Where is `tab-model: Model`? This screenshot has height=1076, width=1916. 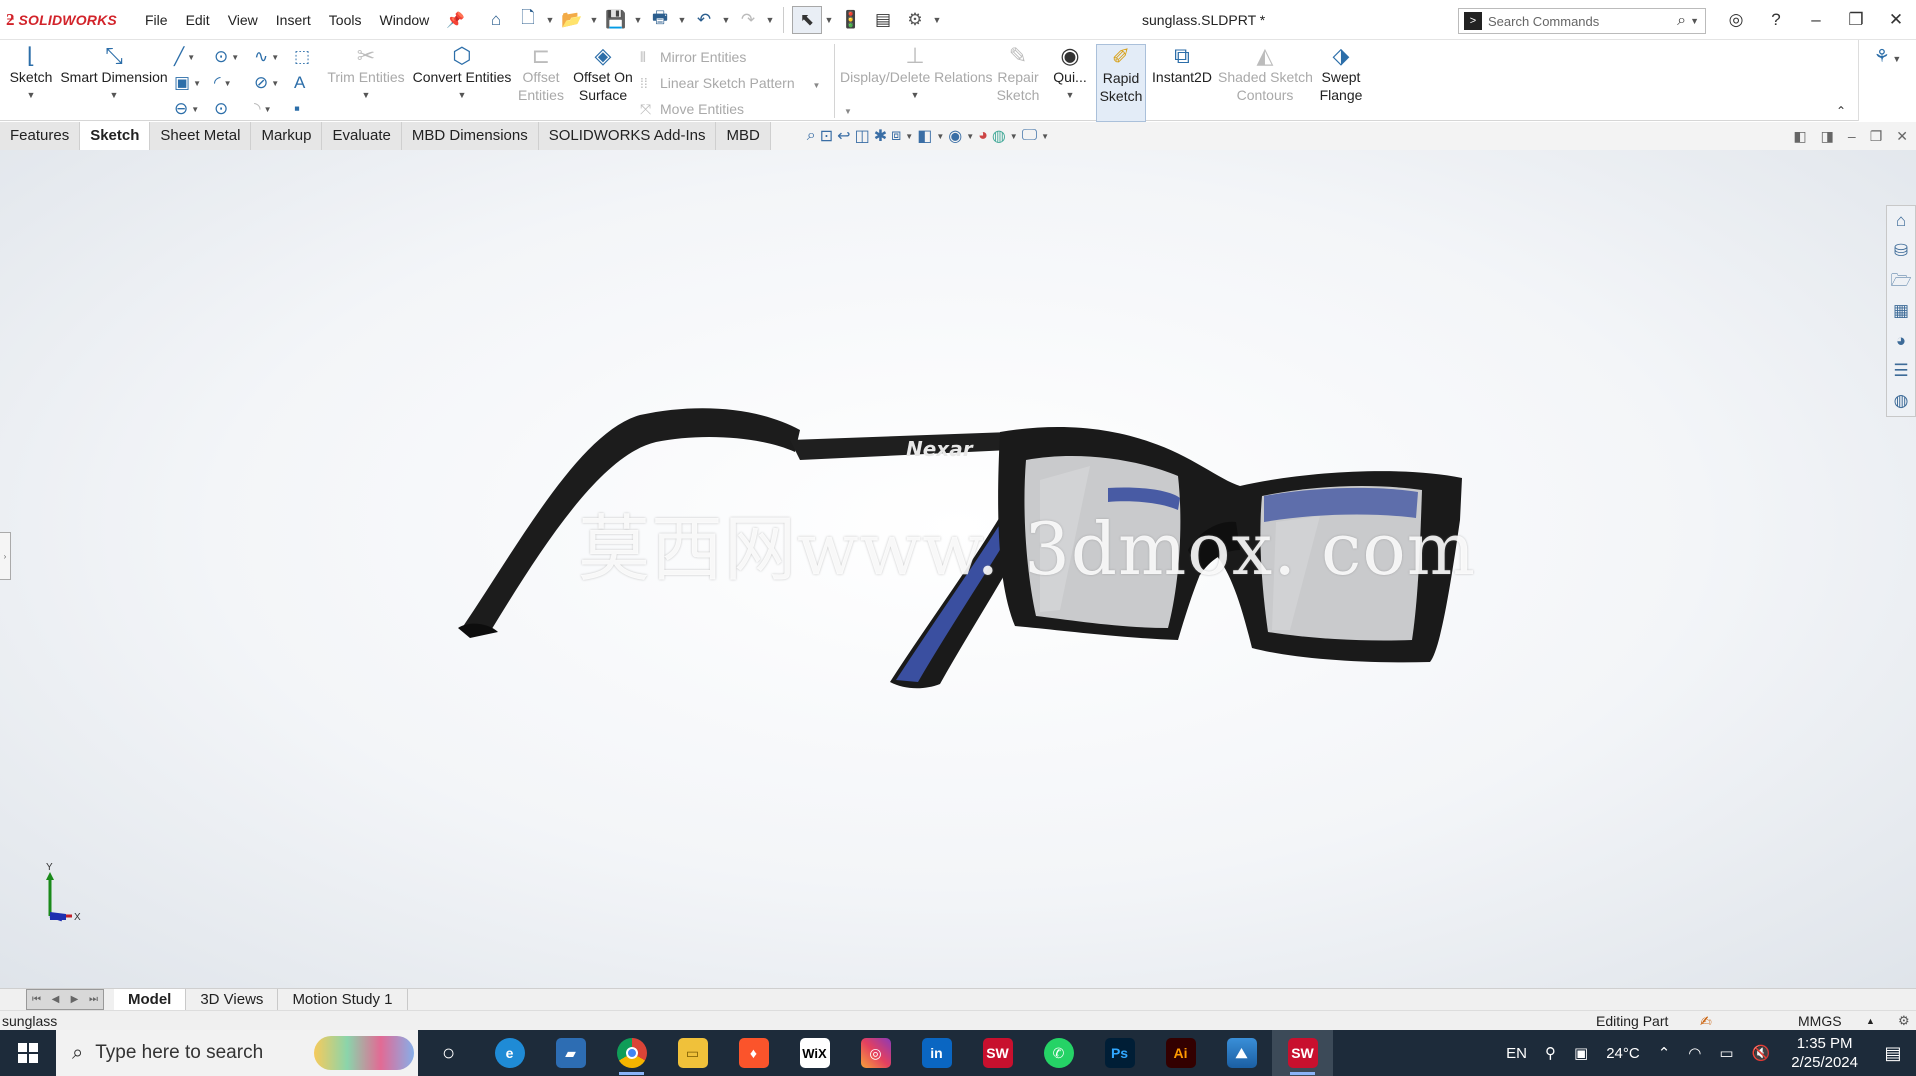 tab-model: Model is located at coordinates (150, 999).